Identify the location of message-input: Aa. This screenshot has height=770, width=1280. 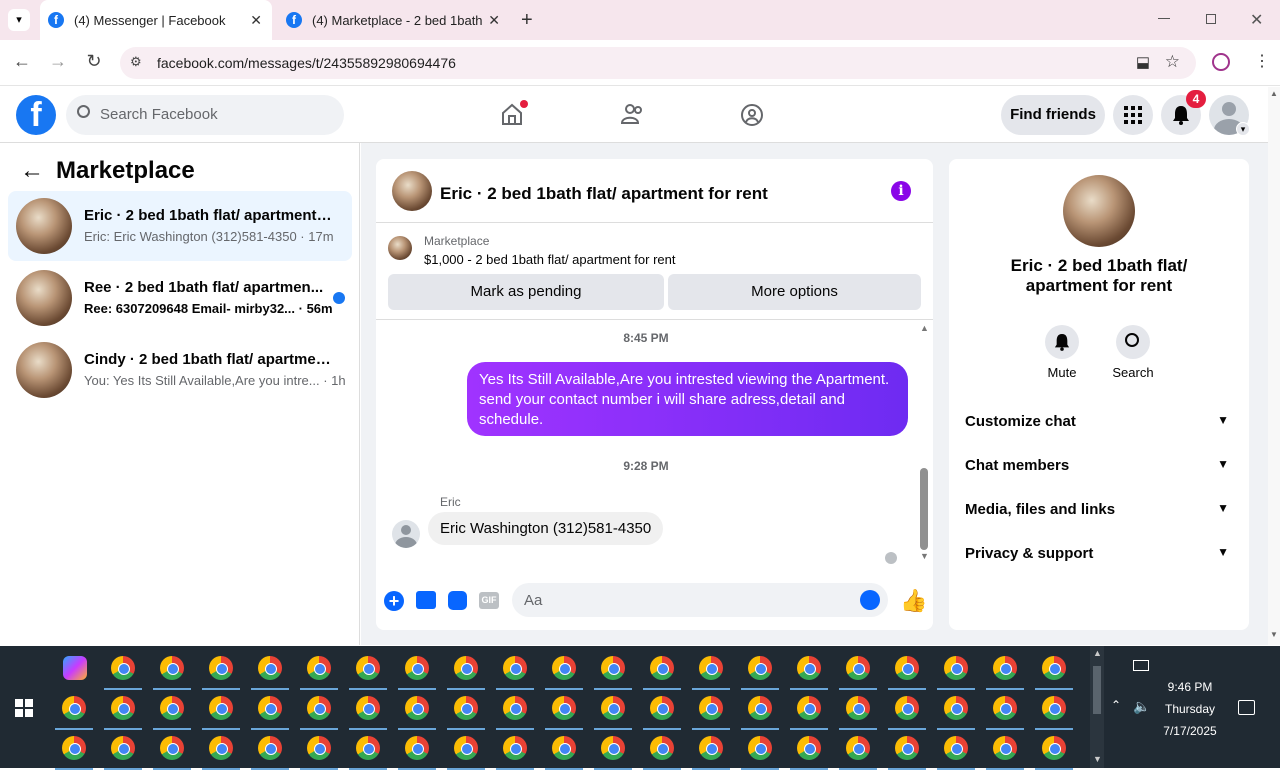
(700, 600).